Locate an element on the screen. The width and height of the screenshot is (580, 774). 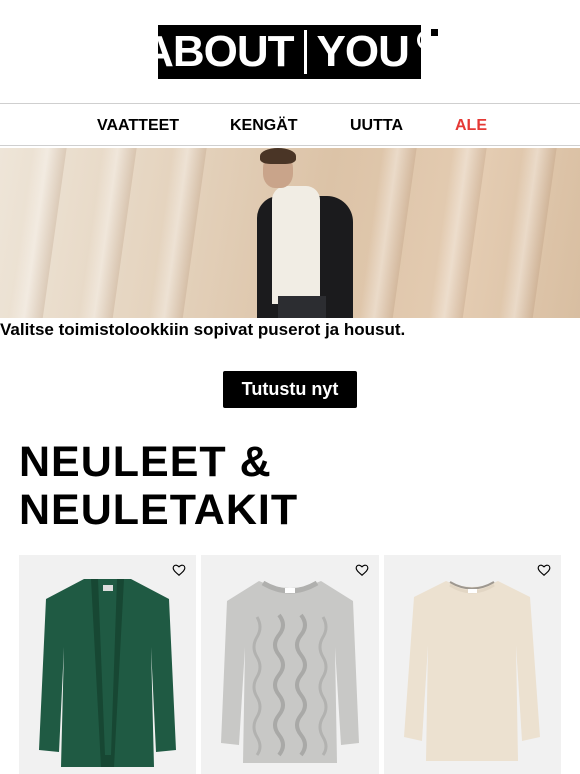
nav-item-ale: ALE is located at coordinates (471, 126).